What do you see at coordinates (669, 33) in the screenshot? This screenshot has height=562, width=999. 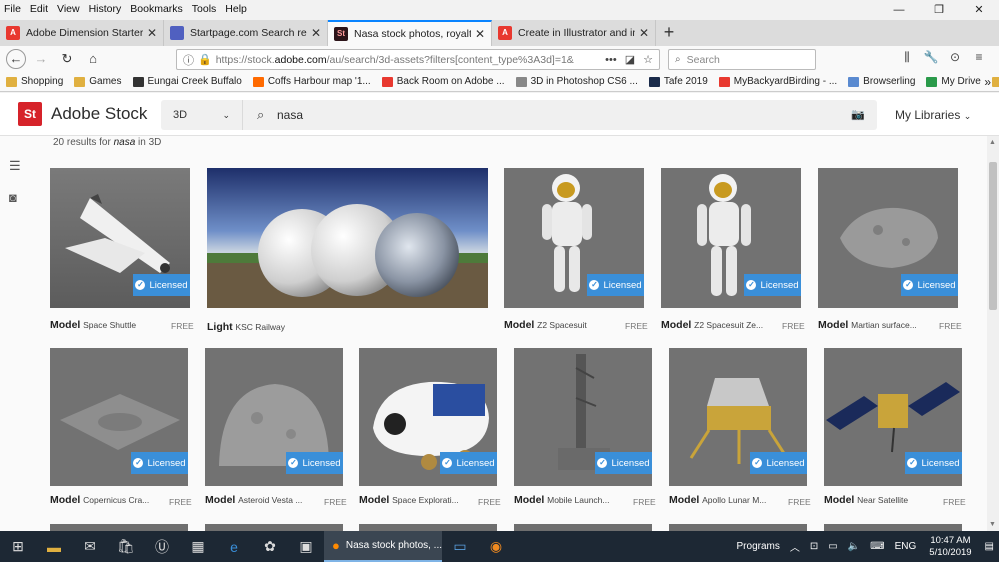 I see `new-tab-button: +` at bounding box center [669, 33].